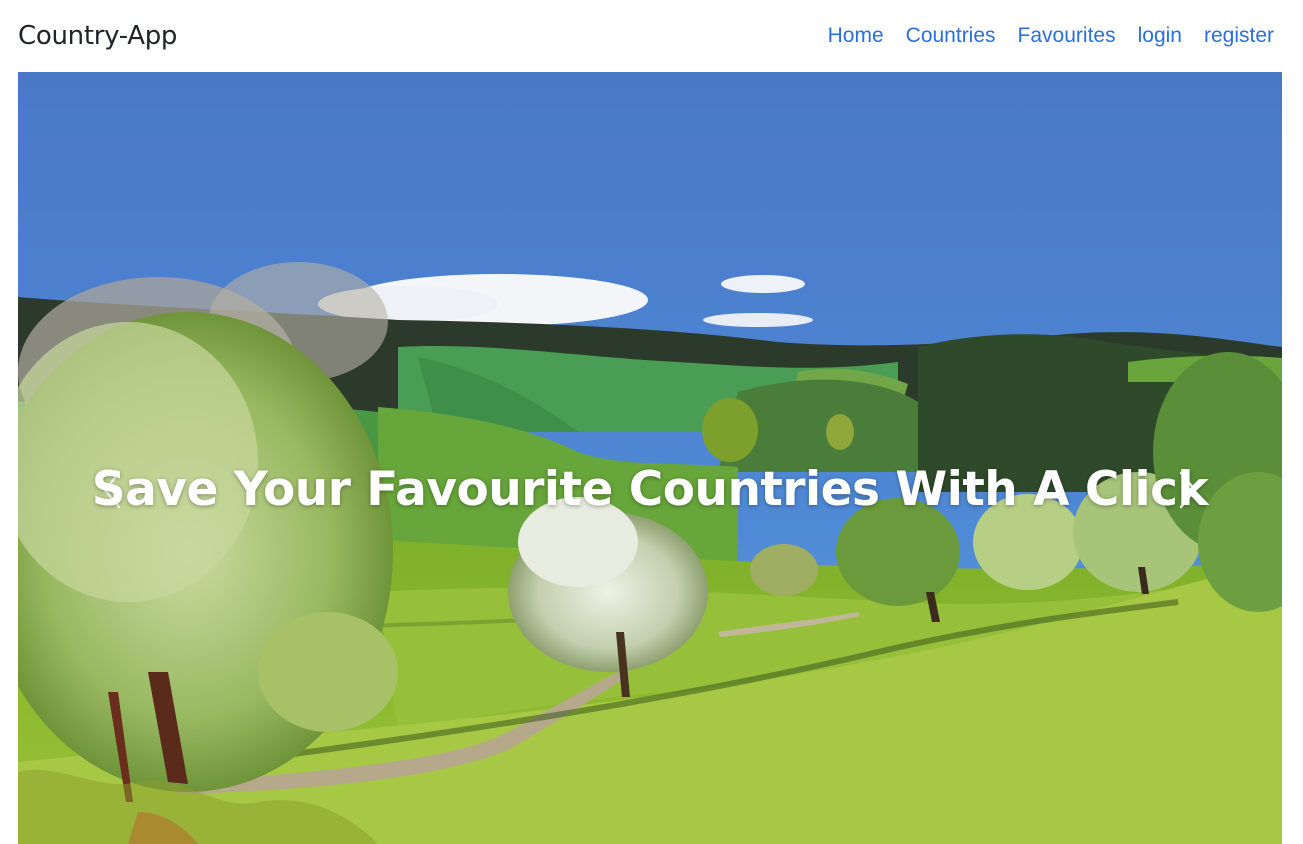 This screenshot has height=844, width=1303. I want to click on nav-link-countries: Countries, so click(951, 36).